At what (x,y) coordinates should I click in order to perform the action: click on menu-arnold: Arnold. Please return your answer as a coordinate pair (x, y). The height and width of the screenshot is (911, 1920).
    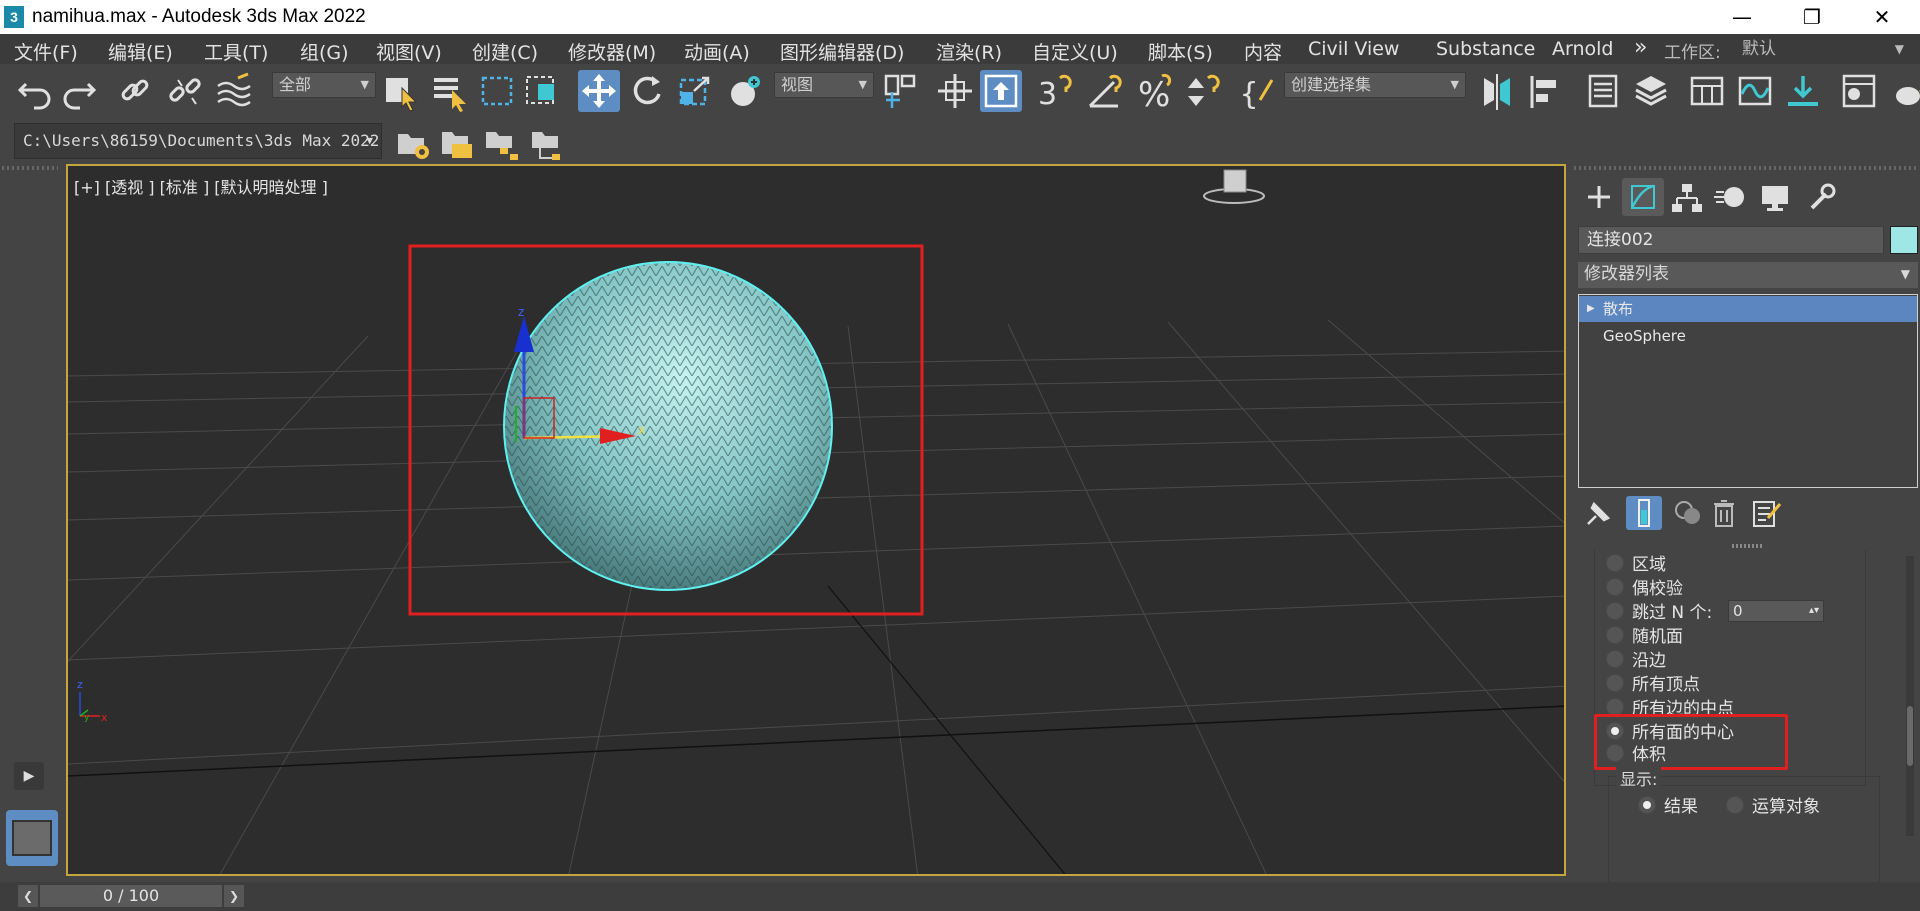
    Looking at the image, I should click on (1582, 49).